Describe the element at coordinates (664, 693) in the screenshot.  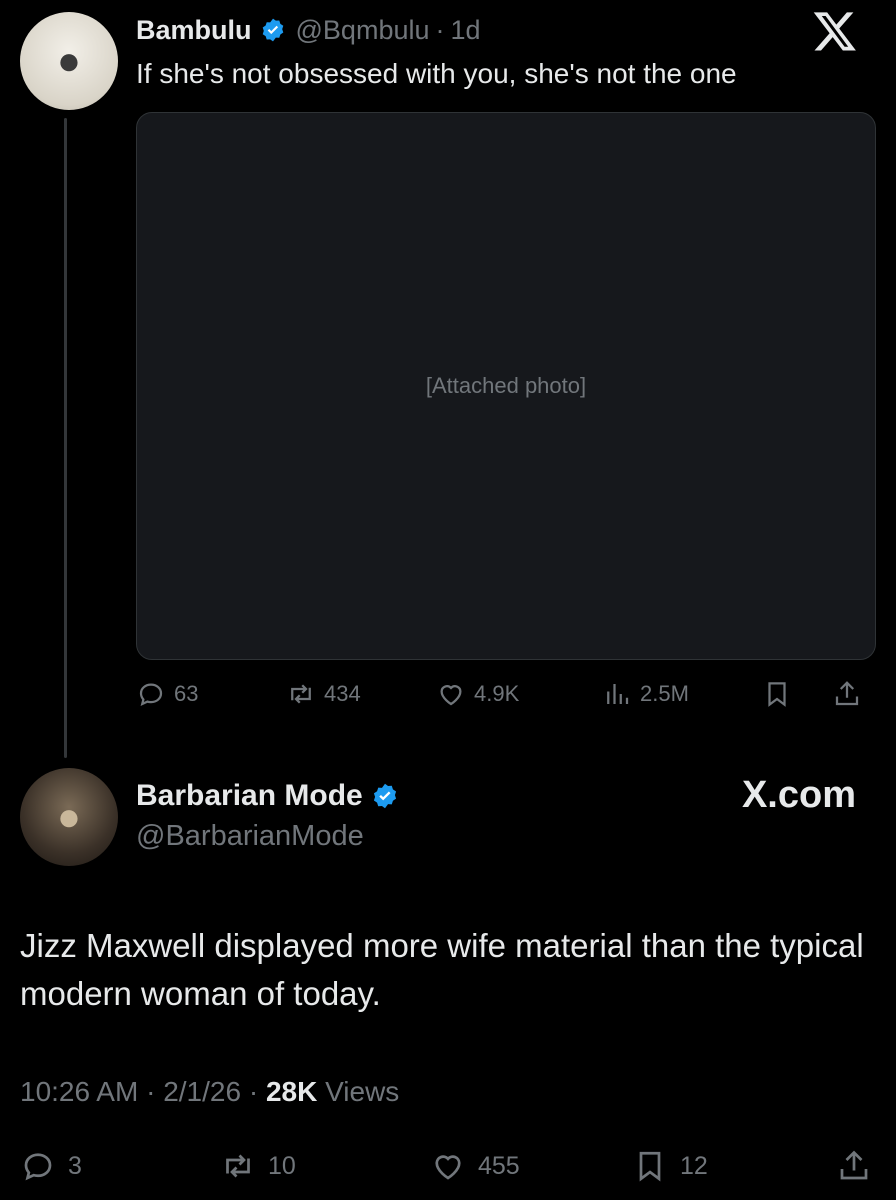
I see `views-count: 2.5M` at that location.